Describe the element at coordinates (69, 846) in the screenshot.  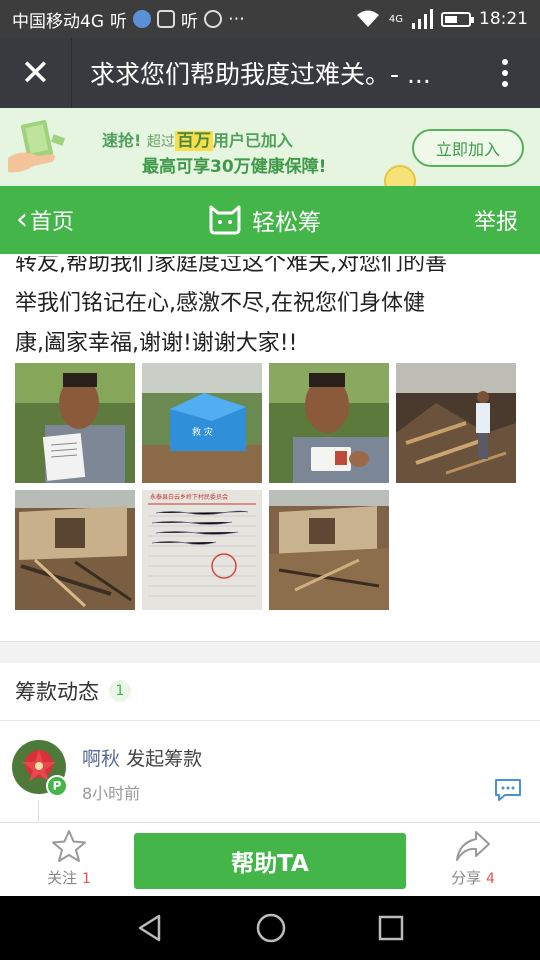
I see `star-icon` at that location.